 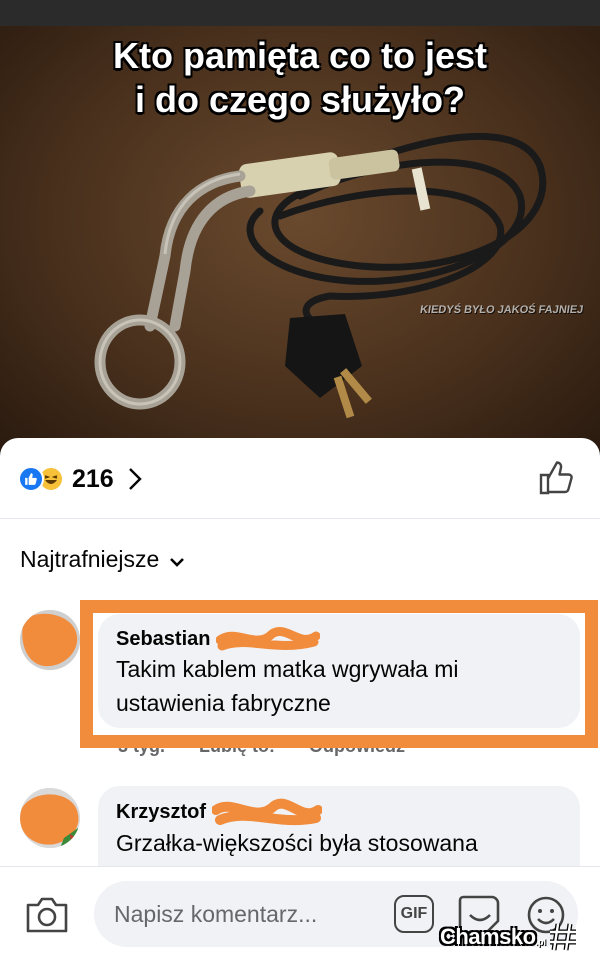 I want to click on like-reaction-icon, so click(x=31, y=479).